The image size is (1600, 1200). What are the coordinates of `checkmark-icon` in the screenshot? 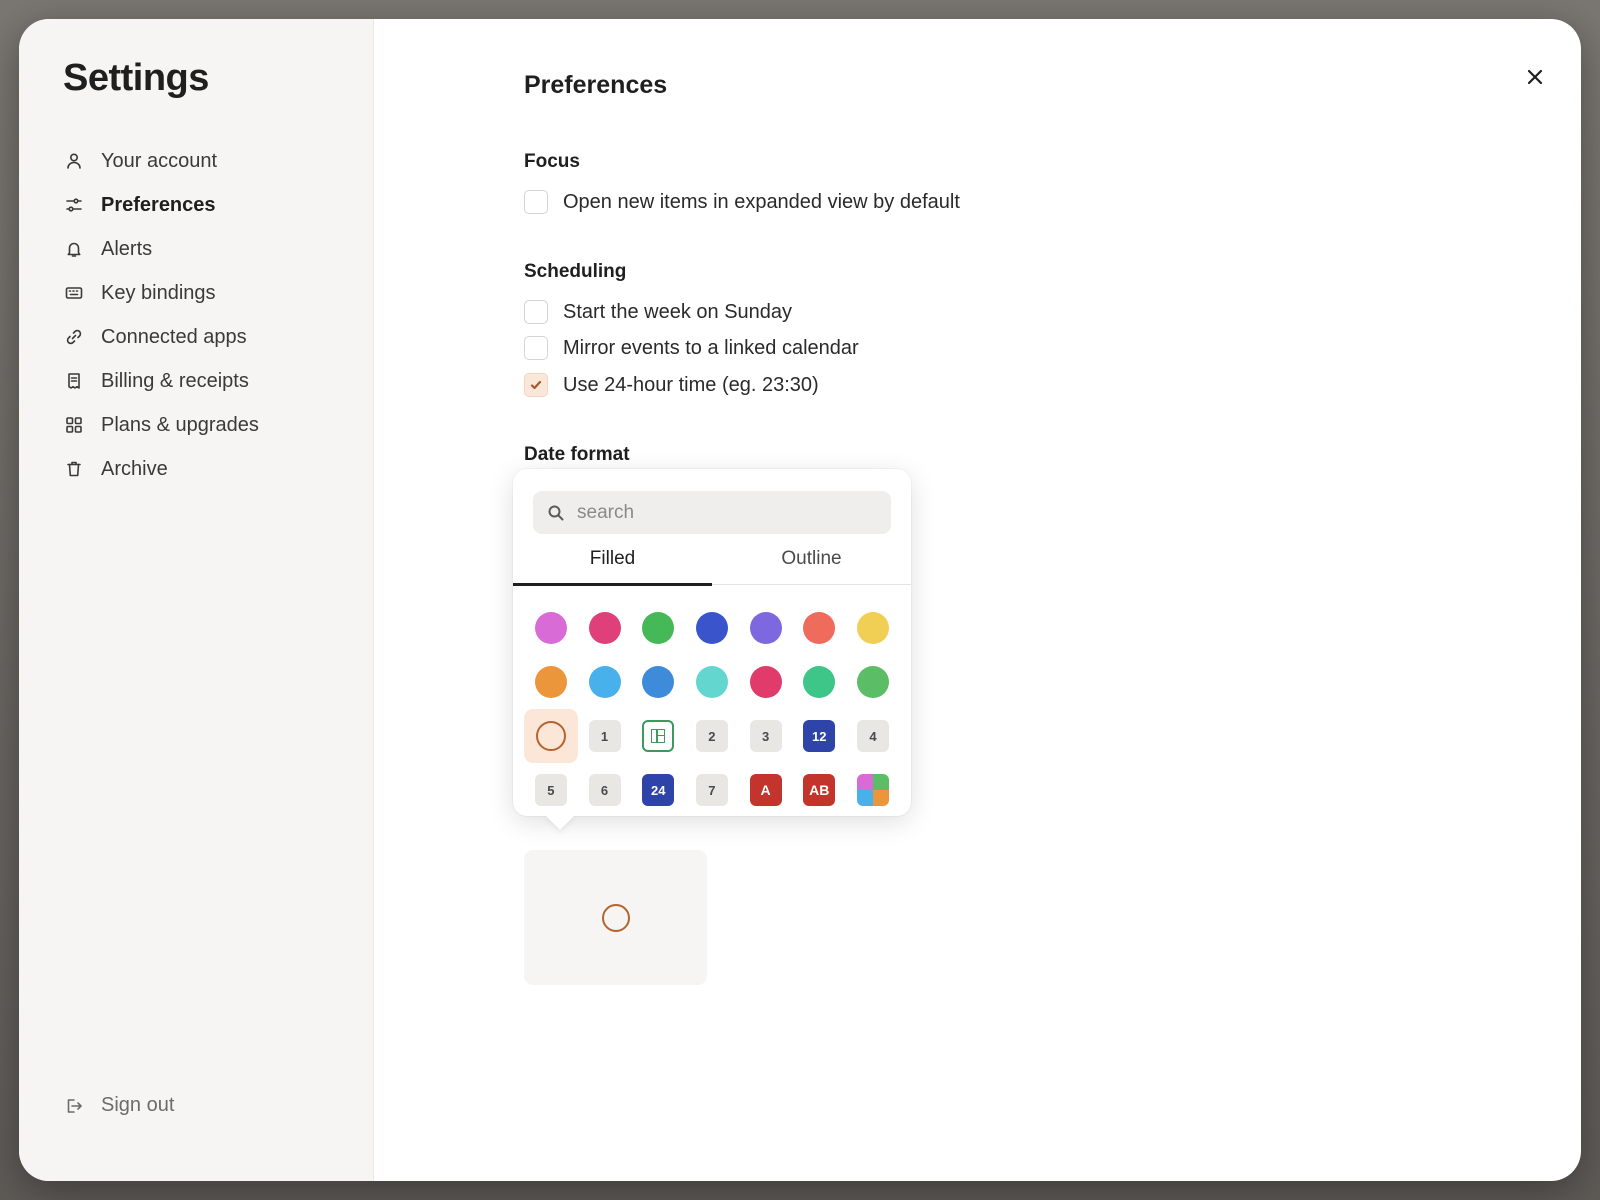 It's located at (536, 385).